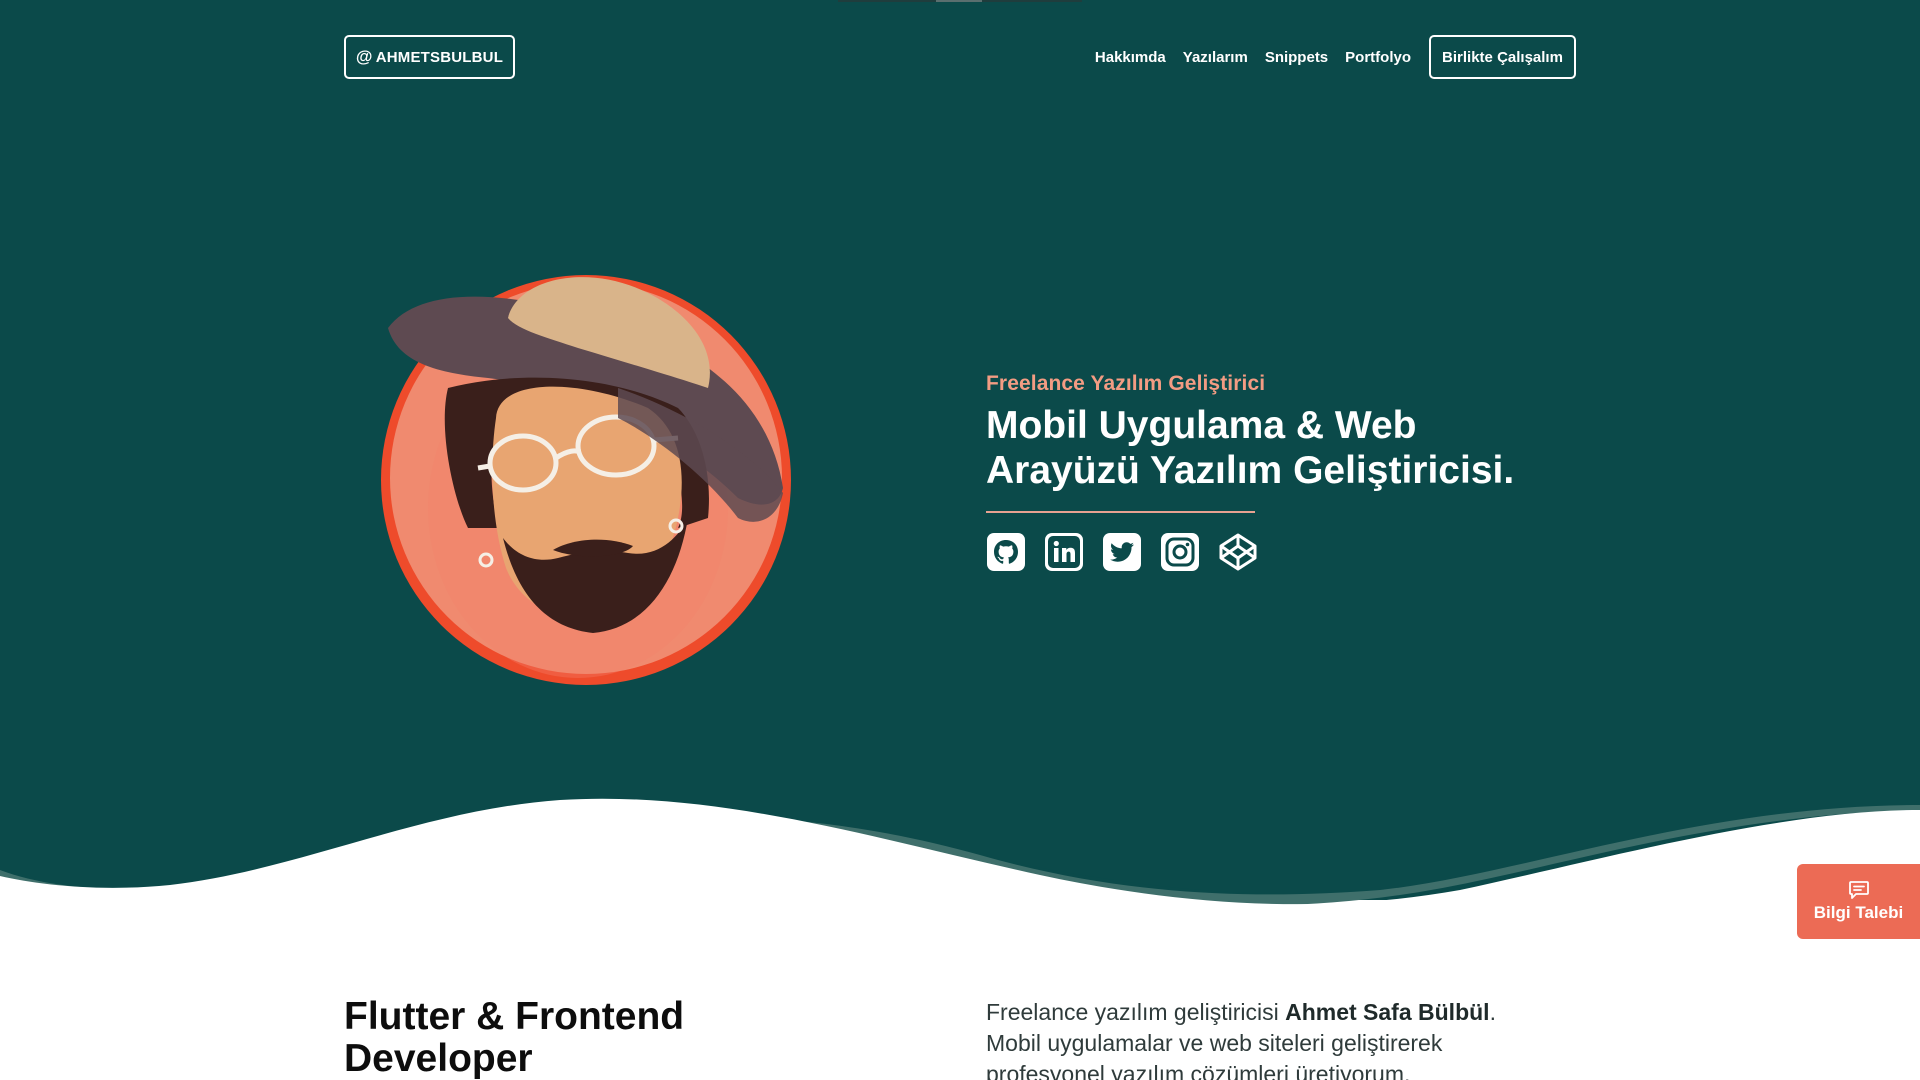 This screenshot has width=1920, height=1080. I want to click on hero-divider, so click(1120, 512).